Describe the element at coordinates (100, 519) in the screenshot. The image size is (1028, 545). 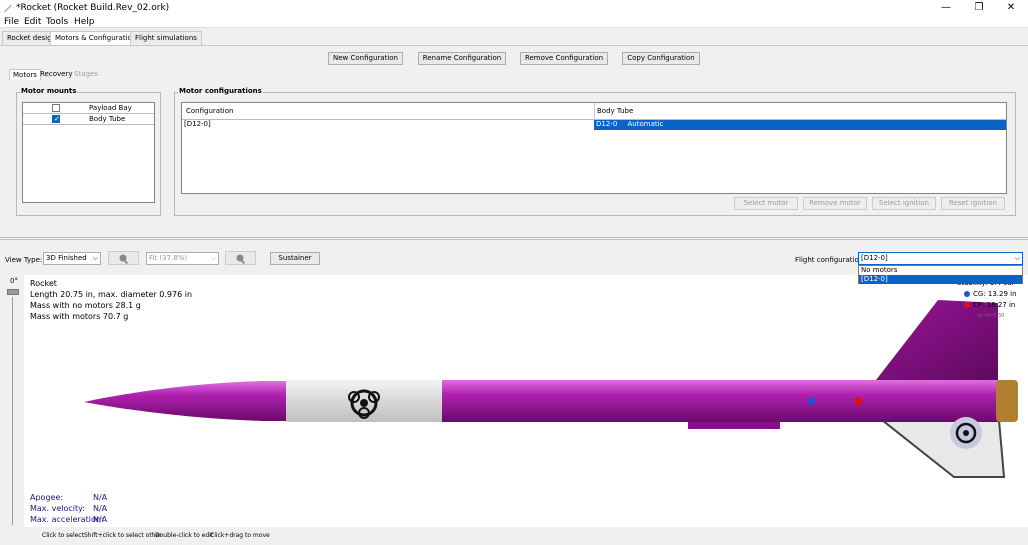
I see `max-acceleration-value: N/A` at that location.